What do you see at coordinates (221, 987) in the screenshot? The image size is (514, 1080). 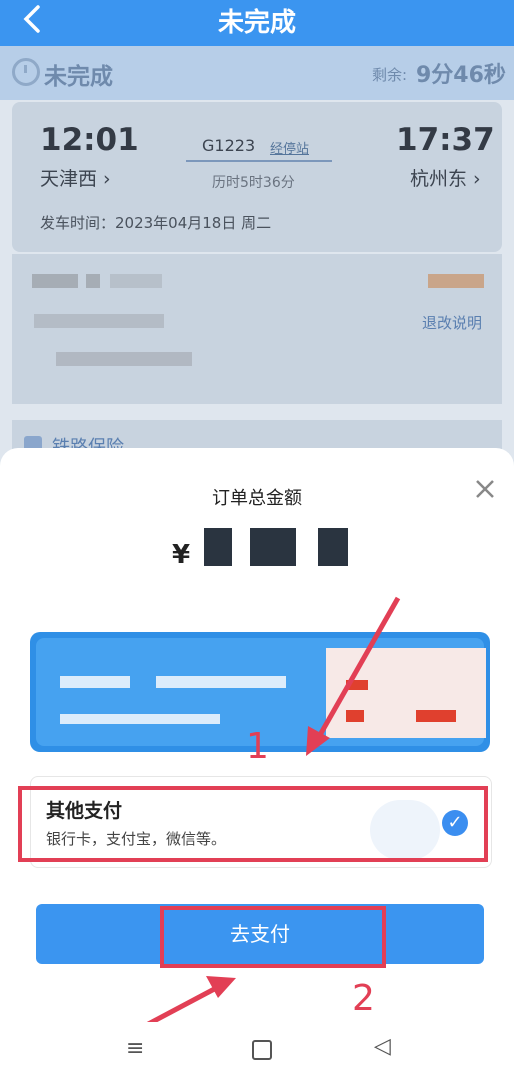 I see `arrow-2-head` at bounding box center [221, 987].